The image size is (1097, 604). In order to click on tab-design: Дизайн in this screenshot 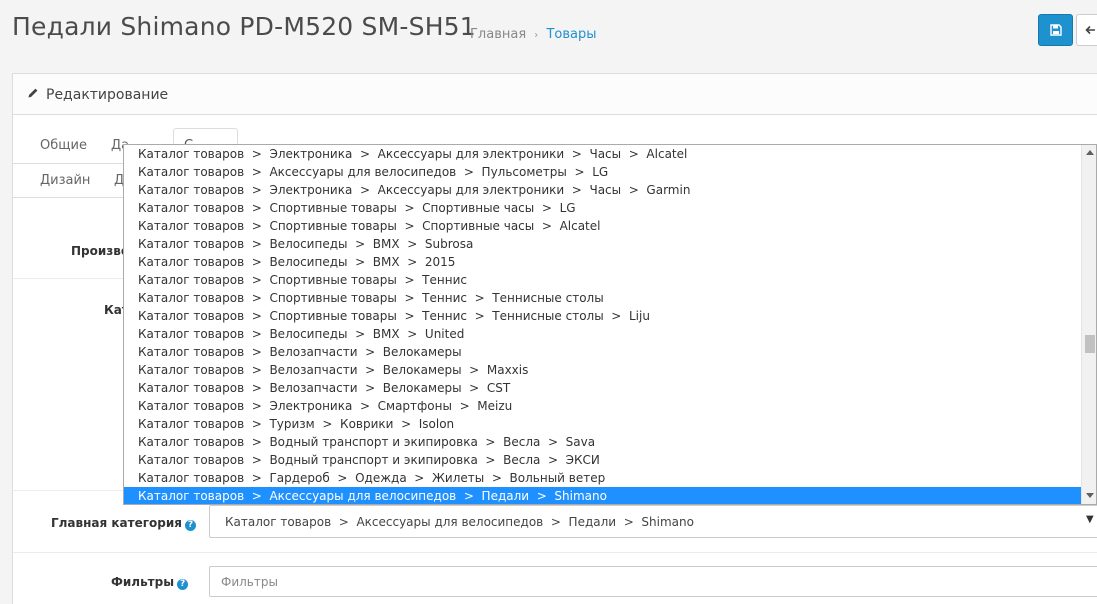, I will do `click(65, 181)`.